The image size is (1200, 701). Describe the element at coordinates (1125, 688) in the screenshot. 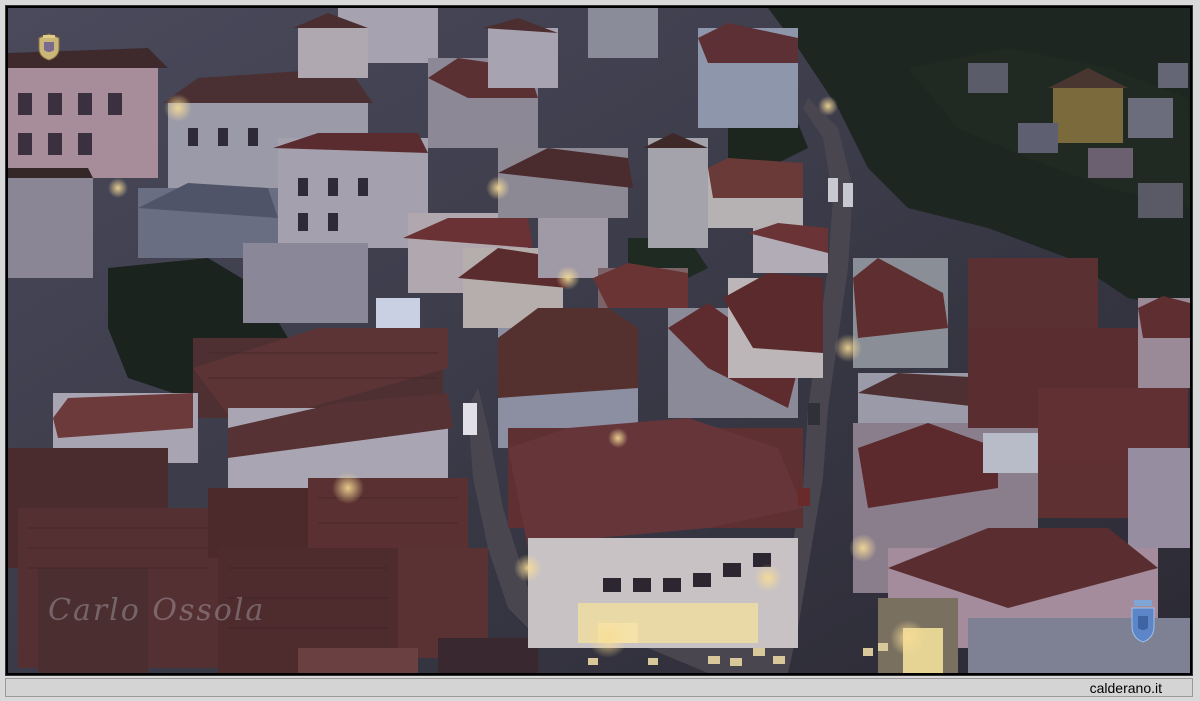

I see `site-label: calderano.it` at that location.